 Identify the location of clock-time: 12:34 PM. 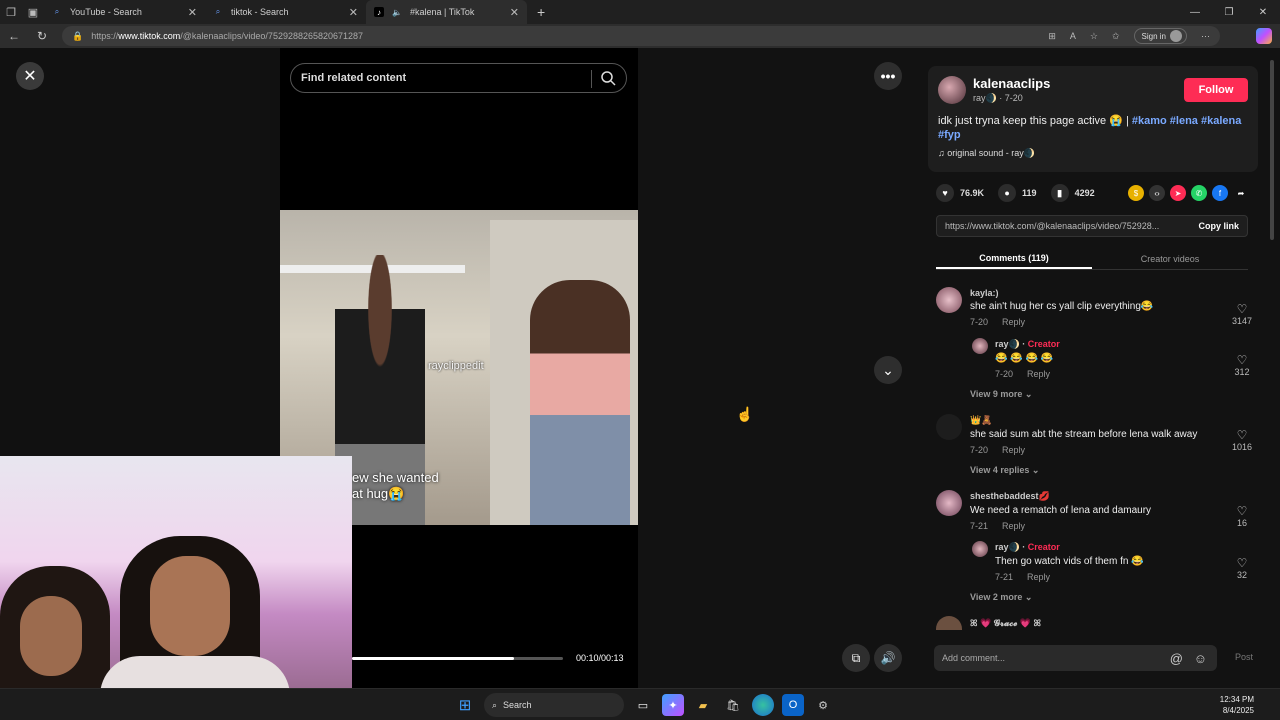
(1236, 699).